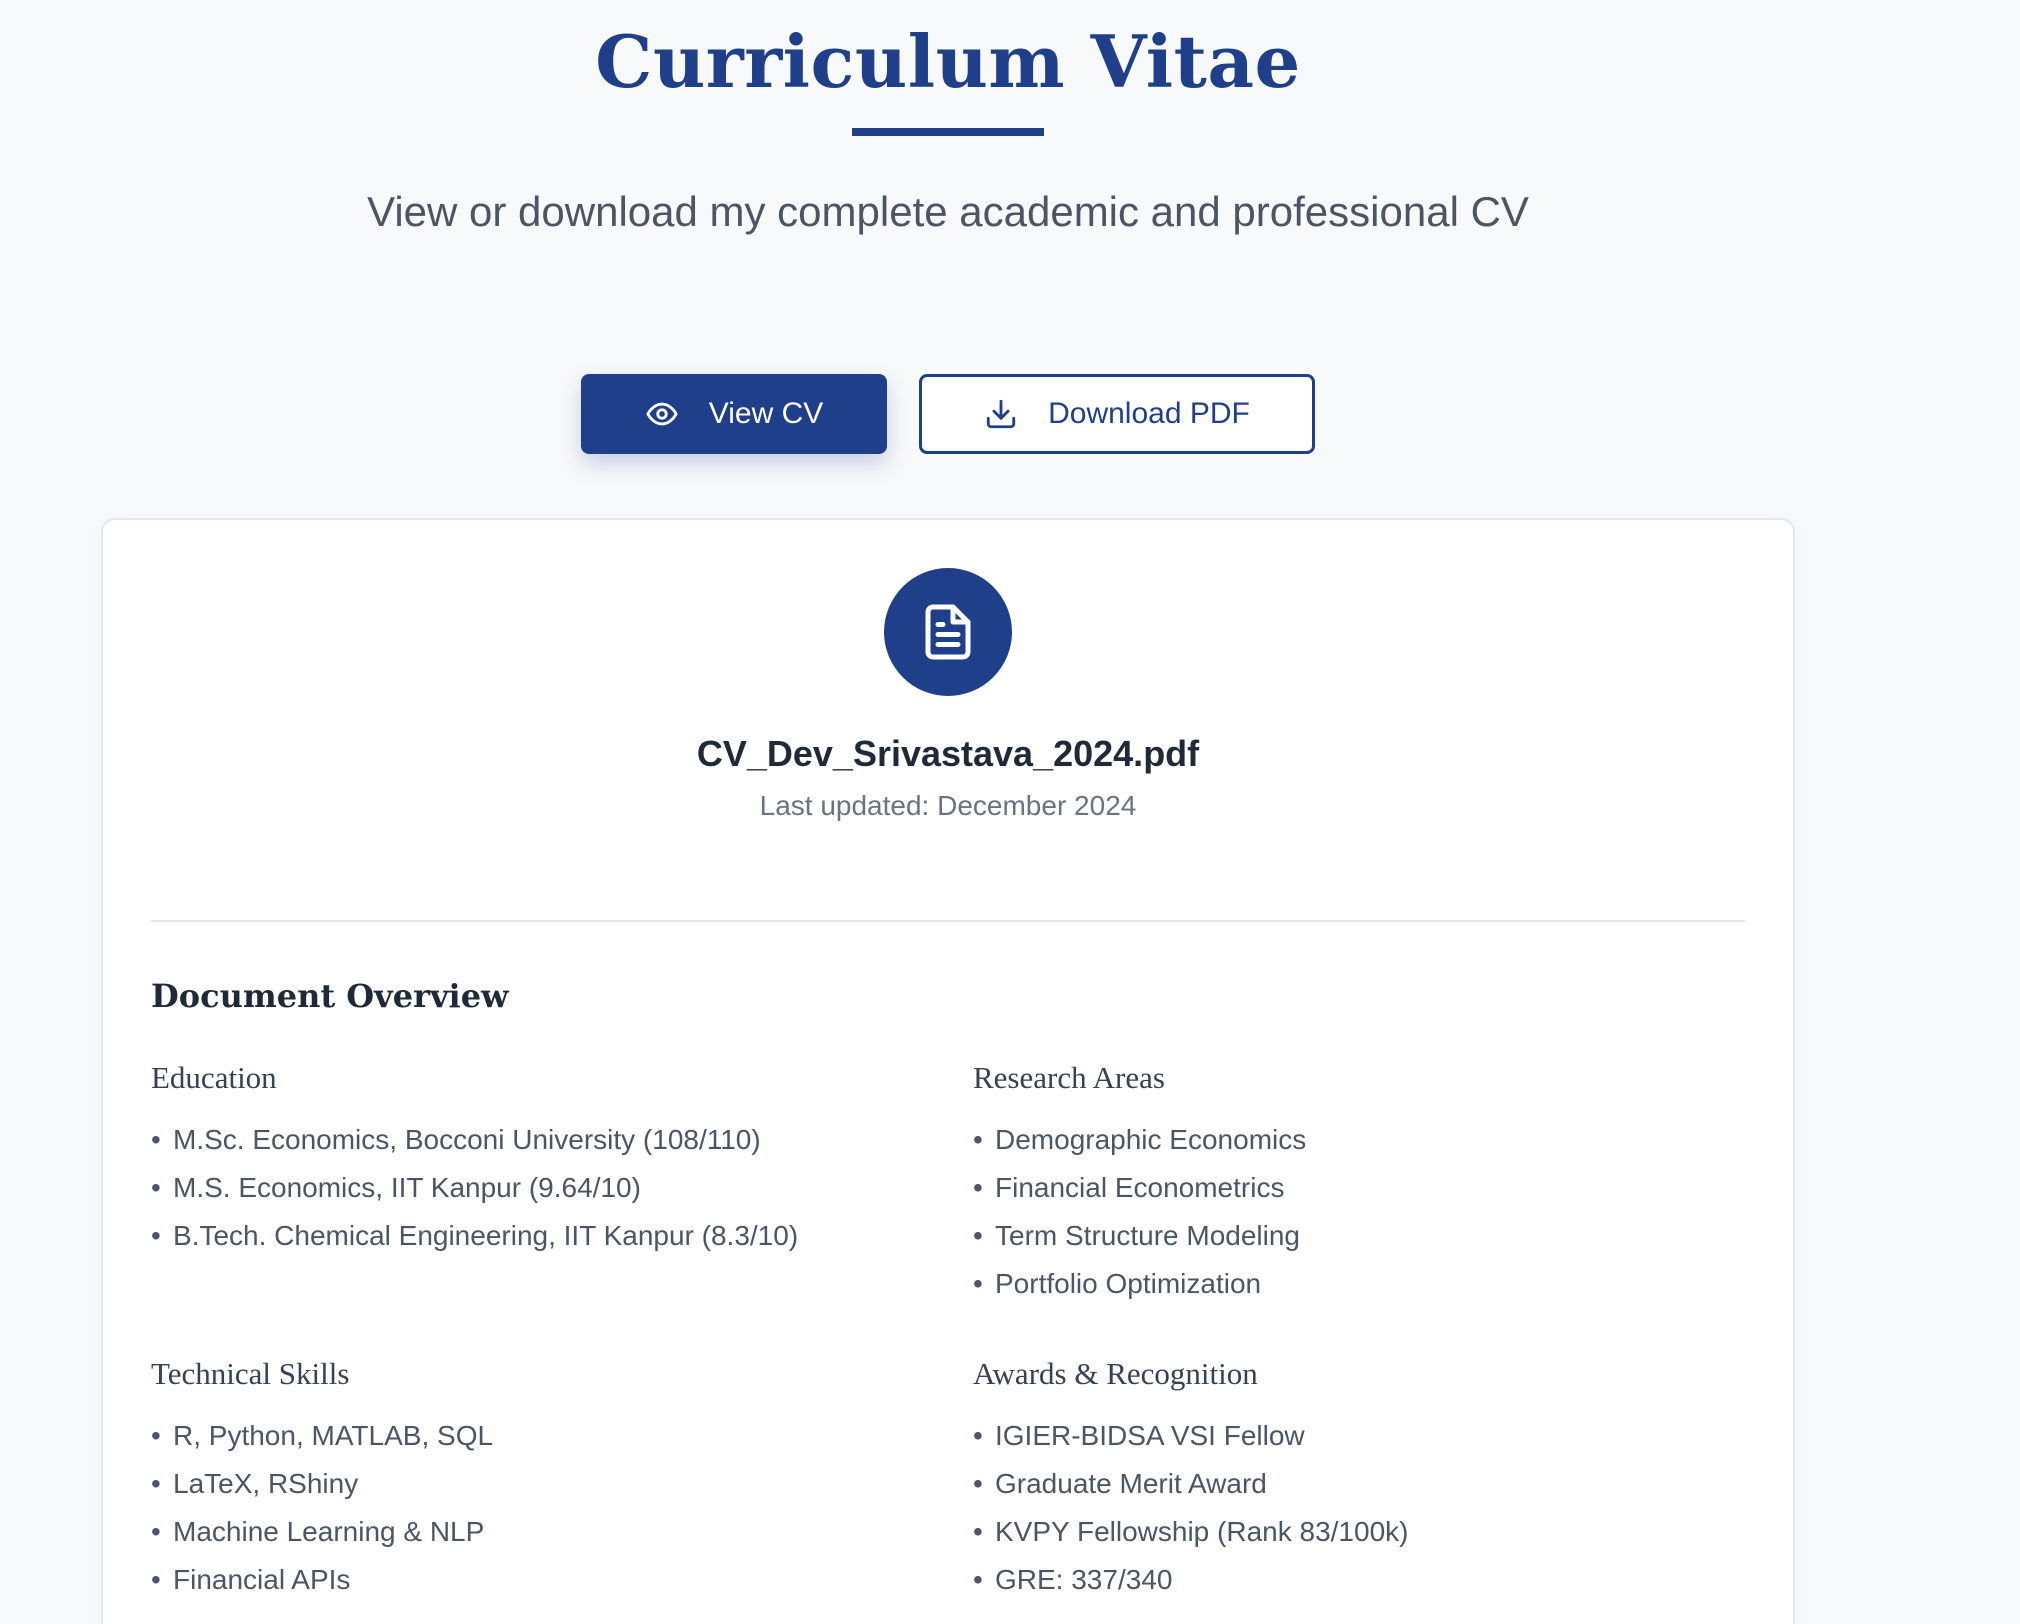 The width and height of the screenshot is (2020, 1624). Describe the element at coordinates (1139, 1435) in the screenshot. I see `list-item: • IGIER-BIDSA VSI Fellow` at that location.